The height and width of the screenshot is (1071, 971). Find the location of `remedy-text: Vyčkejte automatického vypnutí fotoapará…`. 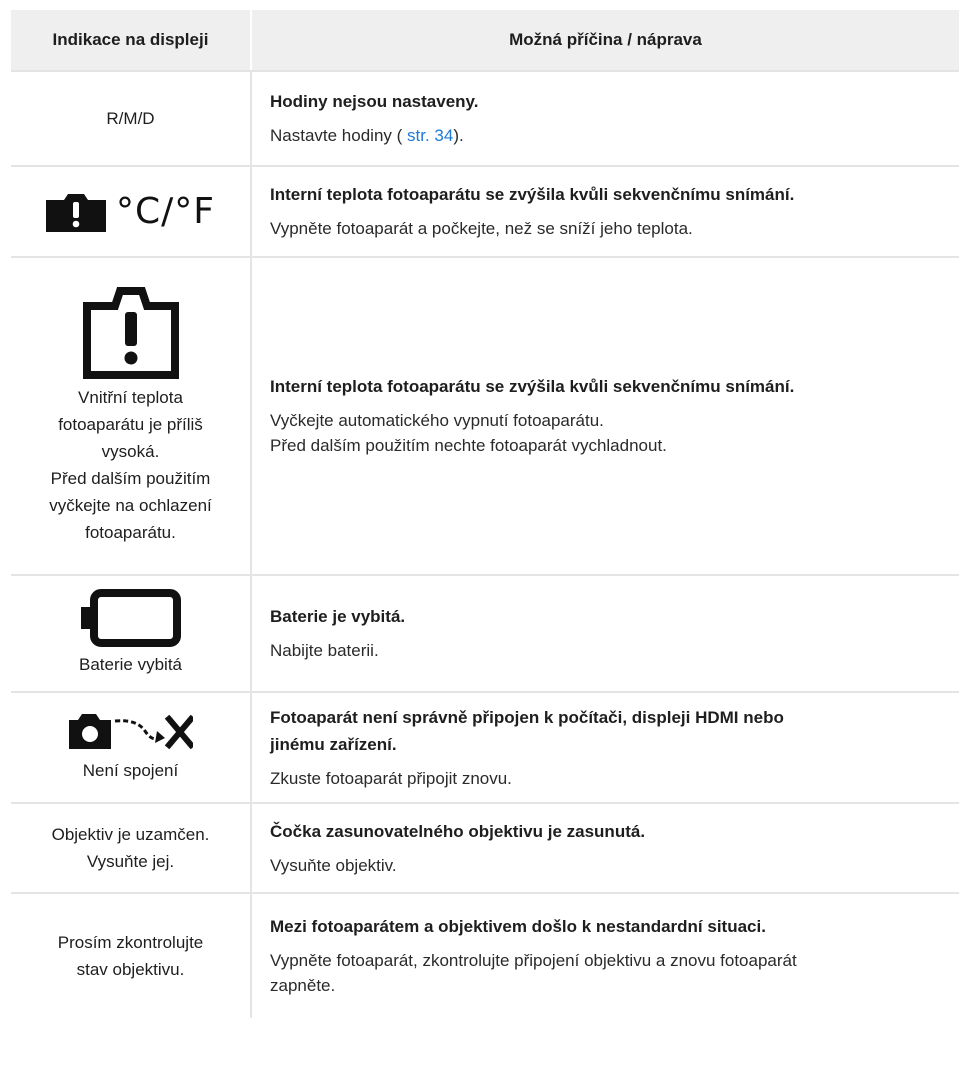

remedy-text: Vyčkejte automatického vypnutí fotoapará… is located at coordinates (437, 420).